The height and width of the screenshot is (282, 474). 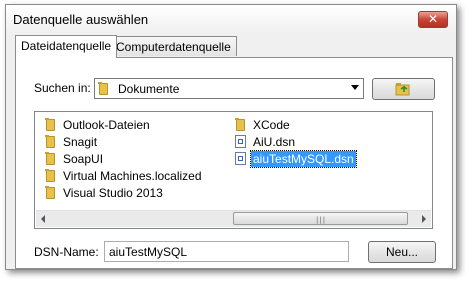 I want to click on list-item-label: AiU.dsn, so click(x=274, y=142).